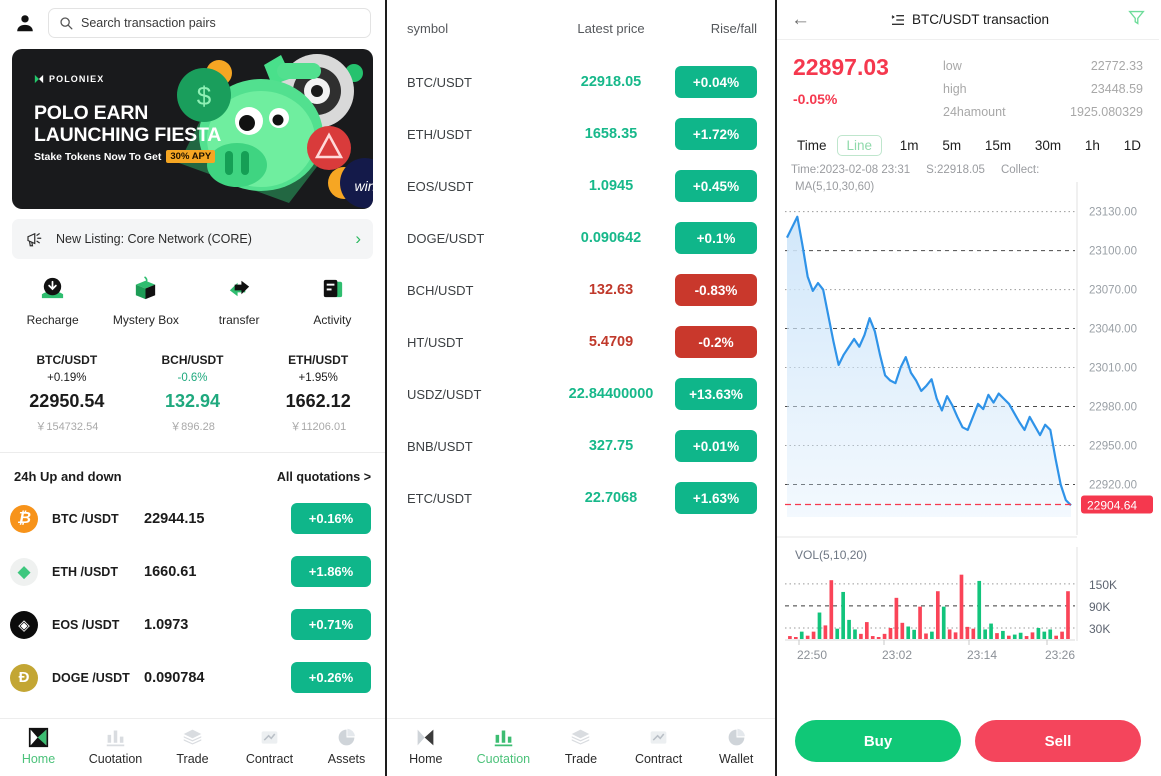 The height and width of the screenshot is (776, 1161). Describe the element at coordinates (435, 342) in the screenshot. I see `row-symbol: HT/USDT` at that location.